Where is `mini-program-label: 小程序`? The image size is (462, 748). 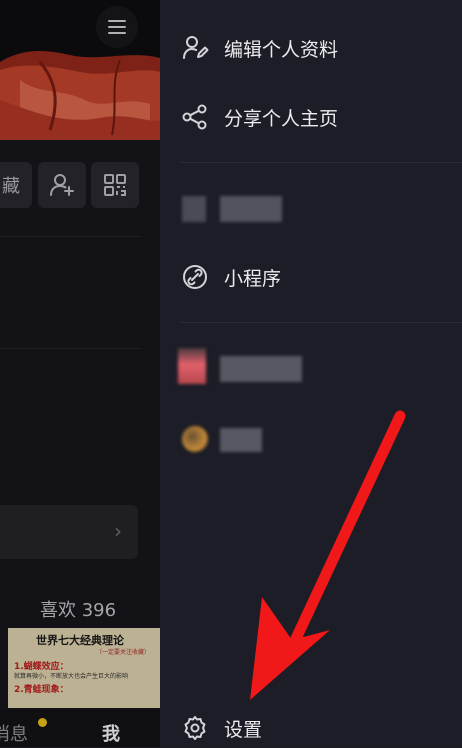 mini-program-label: 小程序 is located at coordinates (253, 278).